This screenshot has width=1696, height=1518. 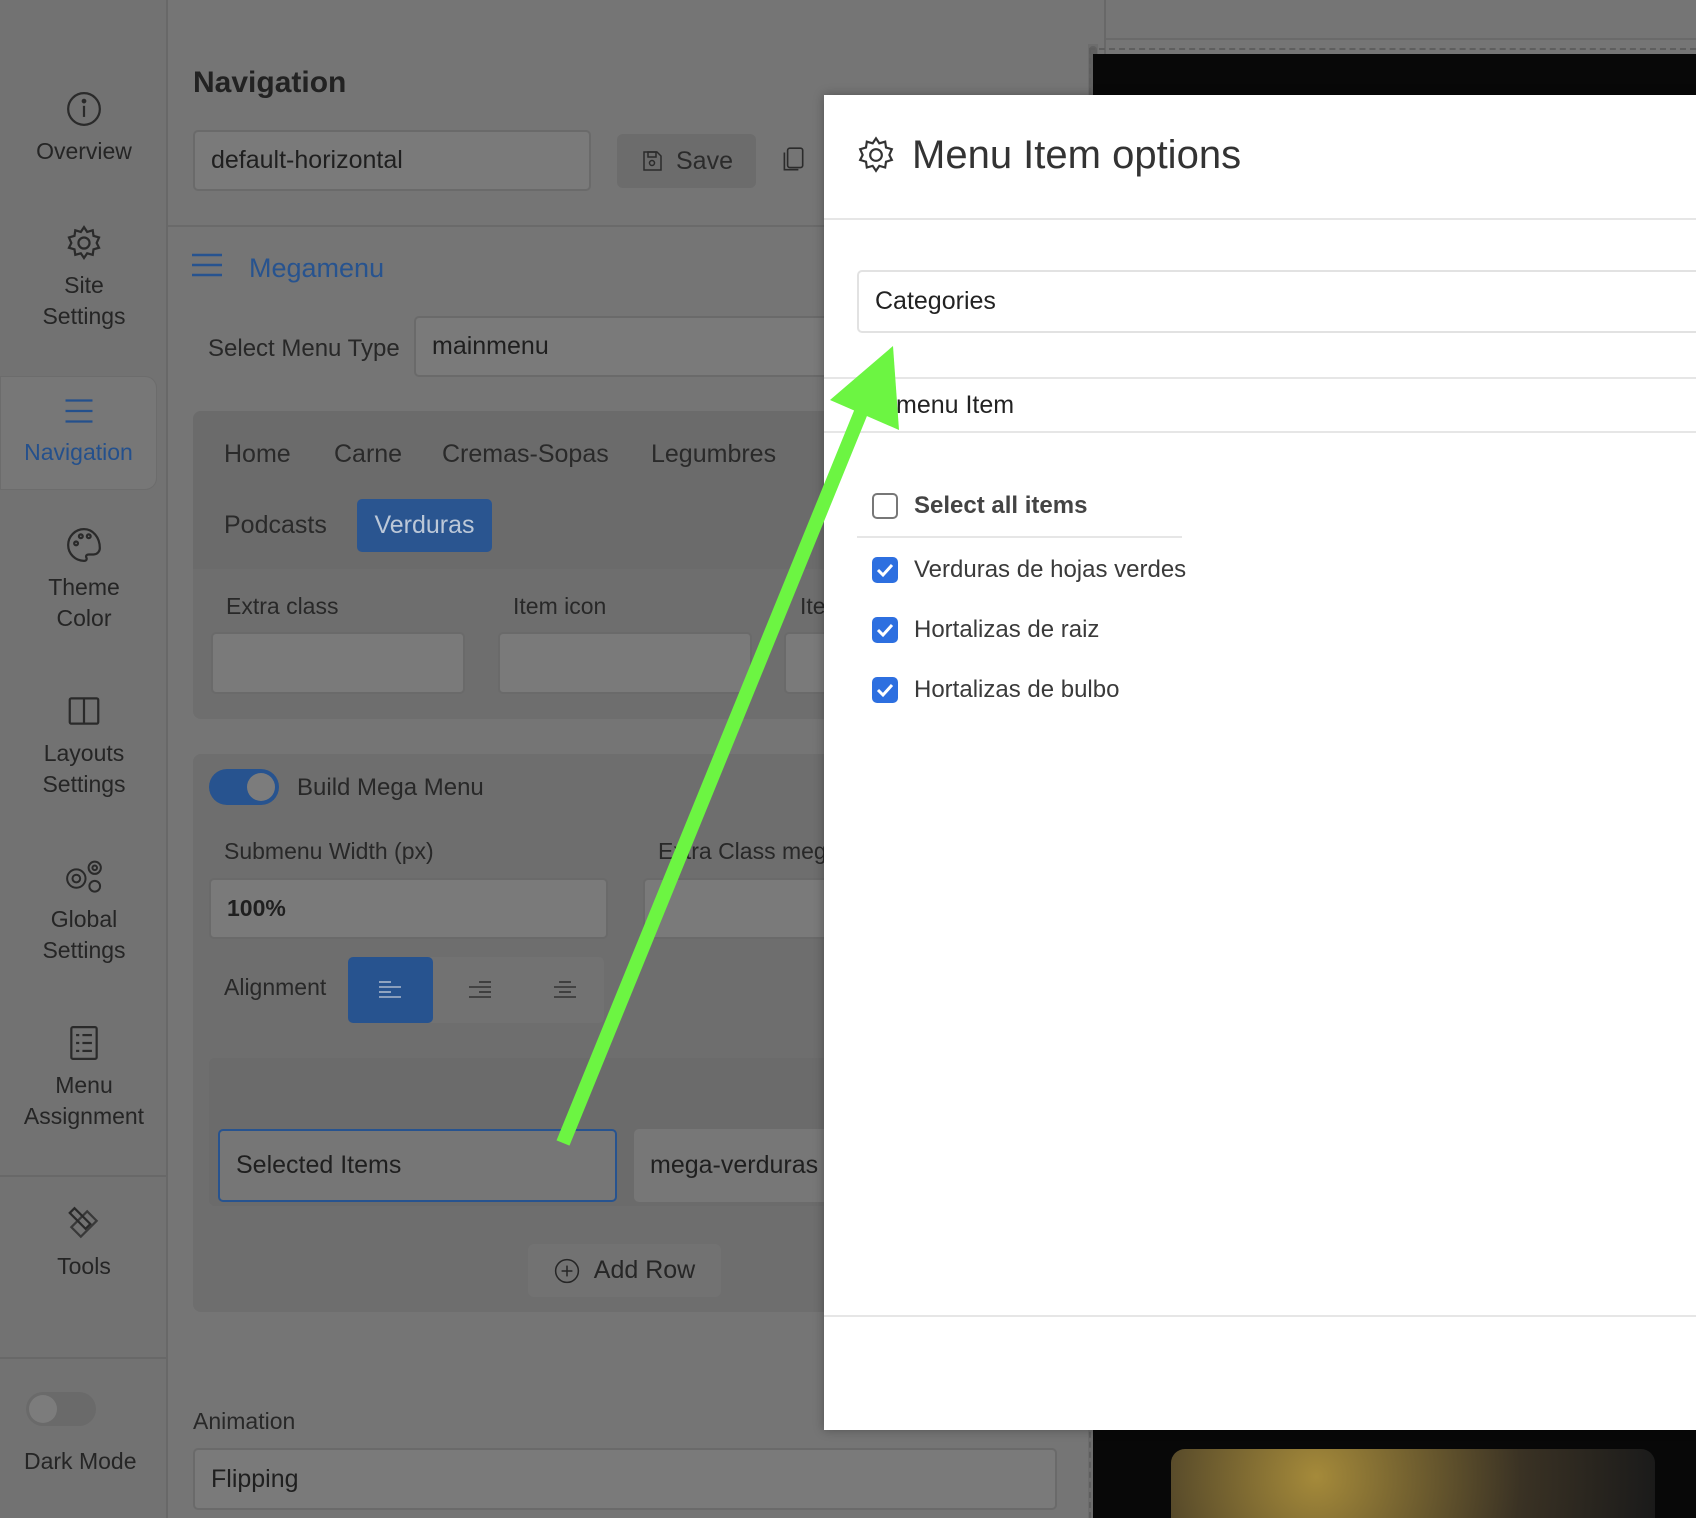 I want to click on item-icon-label: Item icon, so click(x=560, y=606).